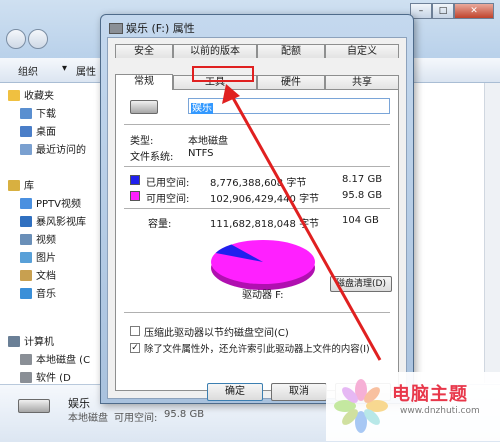 This screenshot has height=442, width=500. Describe the element at coordinates (430, 394) in the screenshot. I see `watermark-title: 电脑主题` at that location.